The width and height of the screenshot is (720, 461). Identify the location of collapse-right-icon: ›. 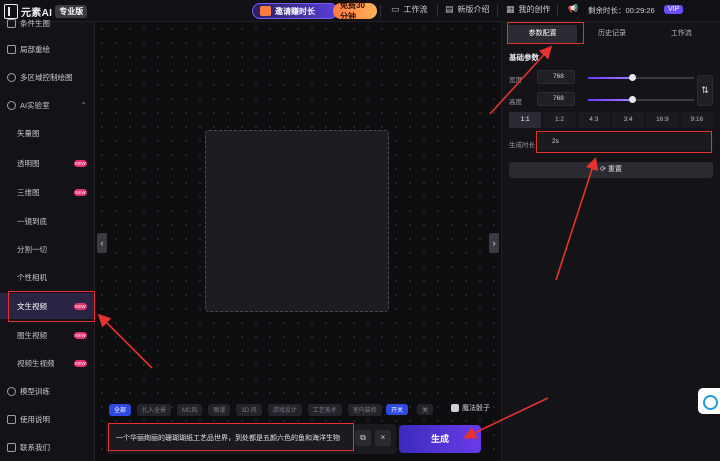
(494, 243).